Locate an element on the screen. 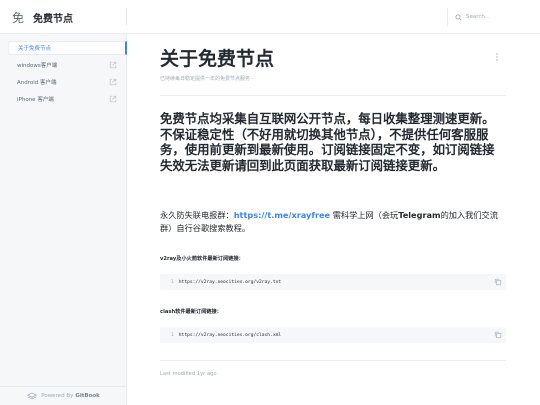 The image size is (540, 405). sidebar-item-label: Android 客户端 is located at coordinates (37, 83).